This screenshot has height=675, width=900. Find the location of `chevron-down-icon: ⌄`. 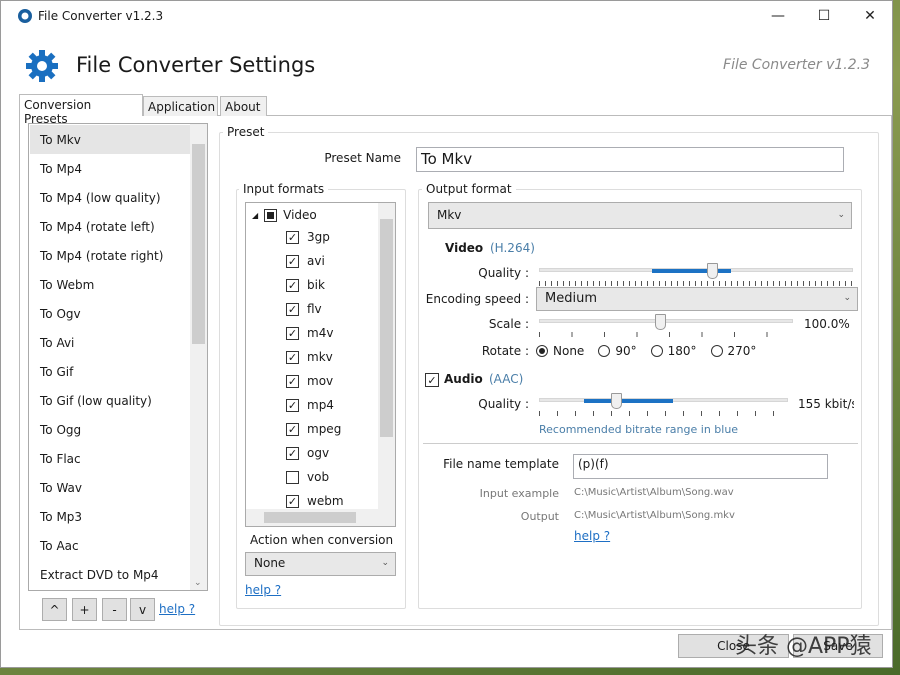

chevron-down-icon: ⌄ is located at coordinates (847, 298).